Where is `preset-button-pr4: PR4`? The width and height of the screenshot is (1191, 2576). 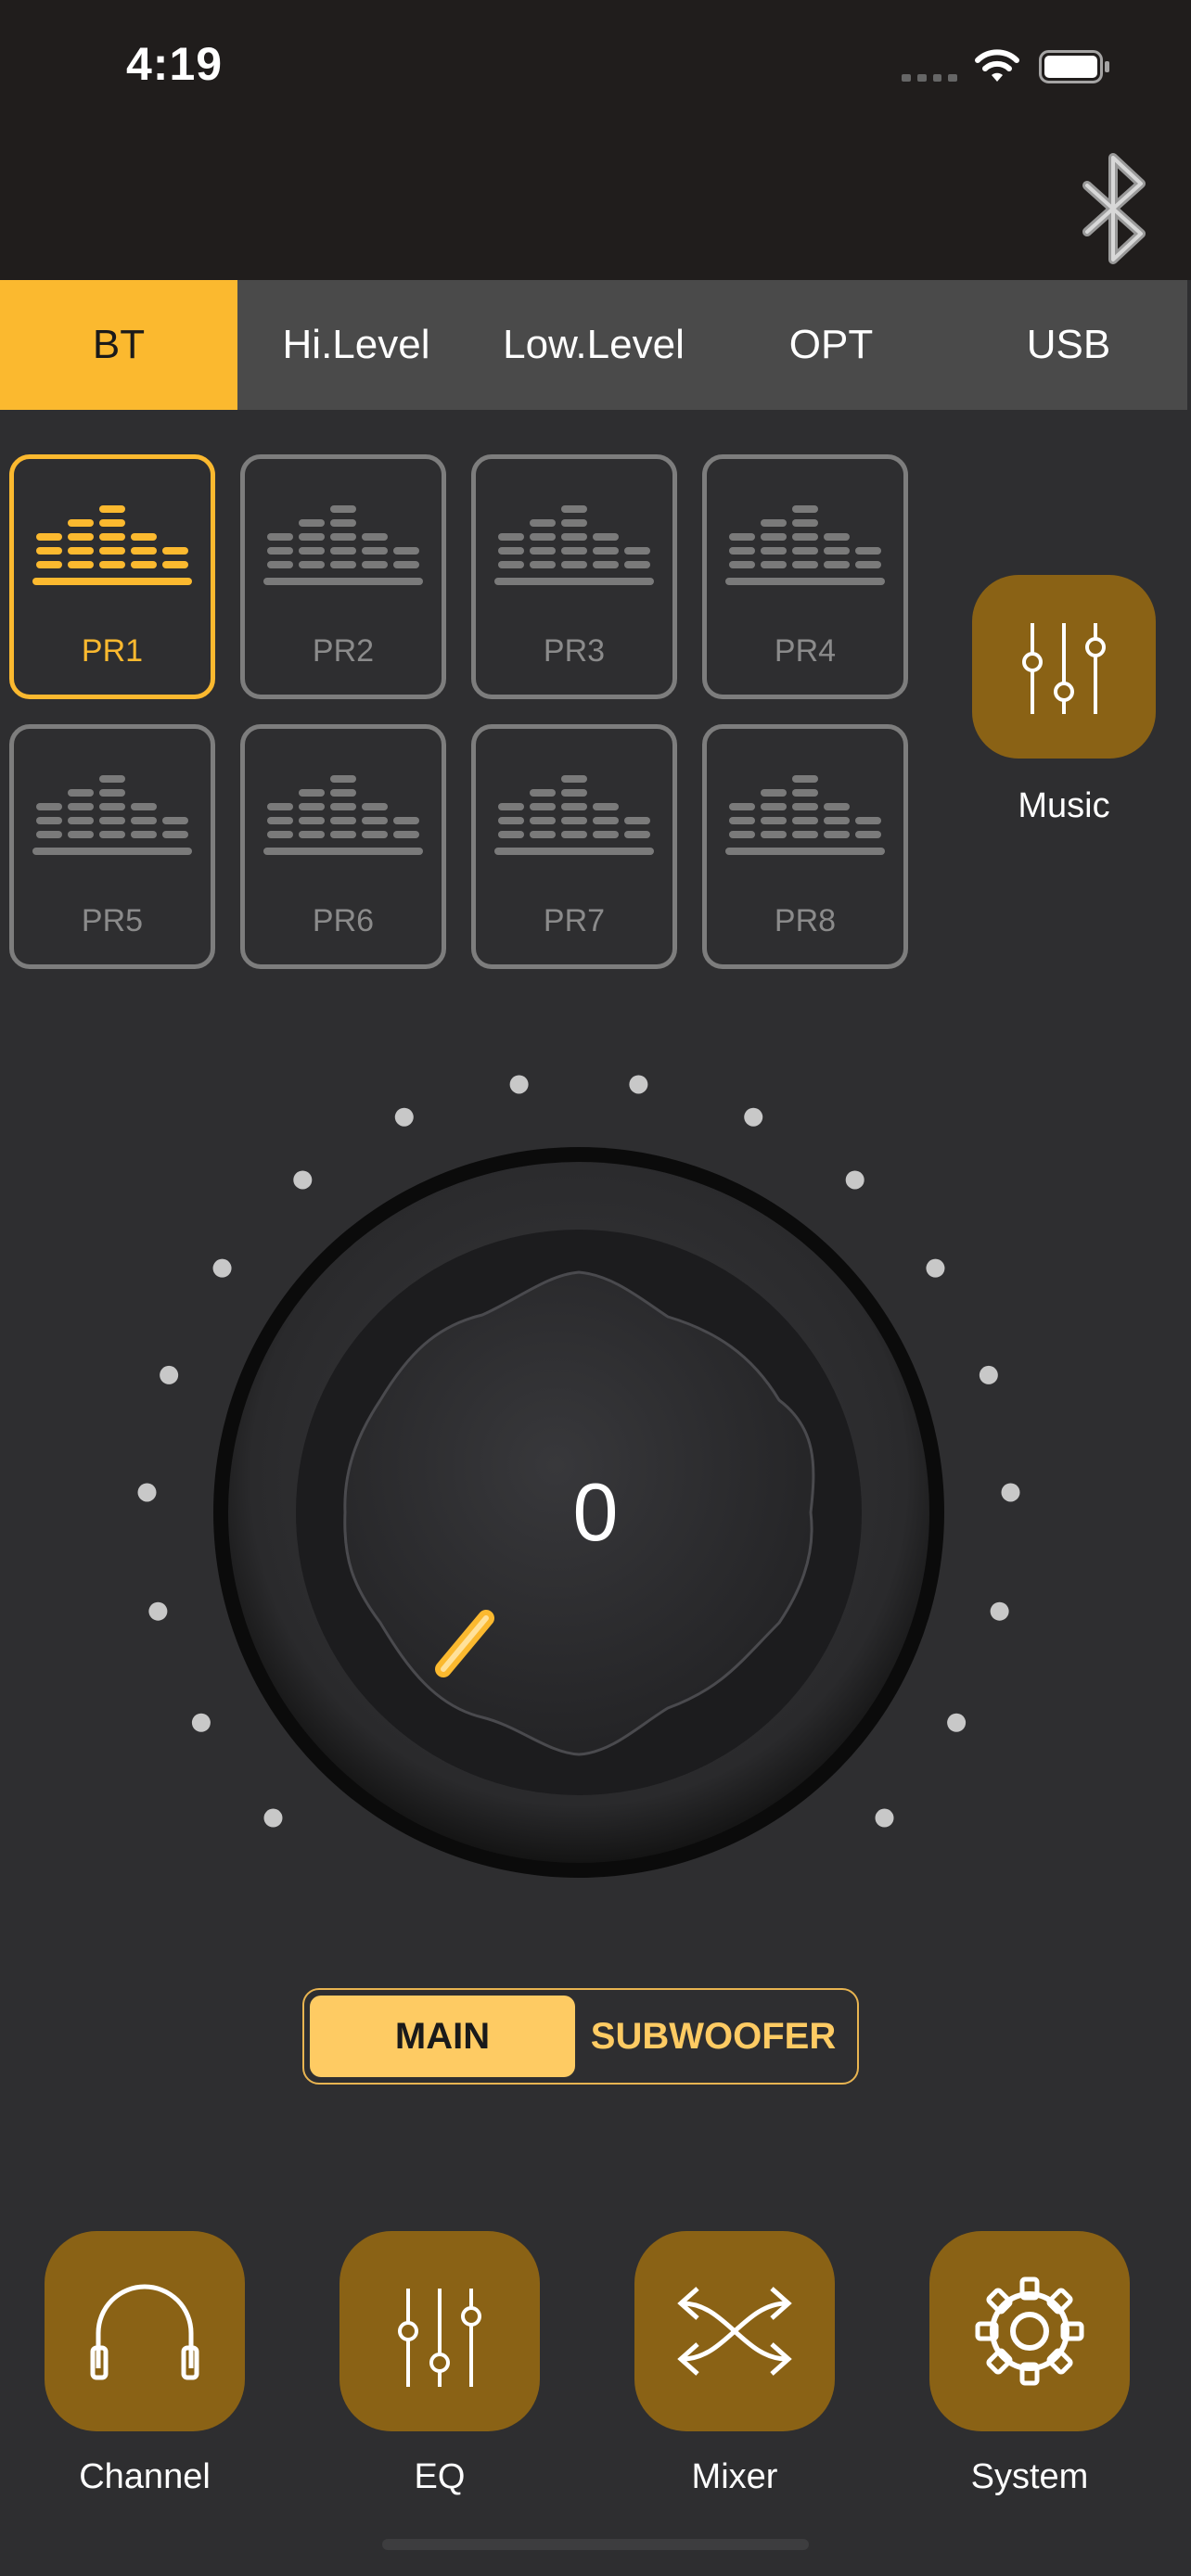
preset-button-pr4: PR4 is located at coordinates (805, 576).